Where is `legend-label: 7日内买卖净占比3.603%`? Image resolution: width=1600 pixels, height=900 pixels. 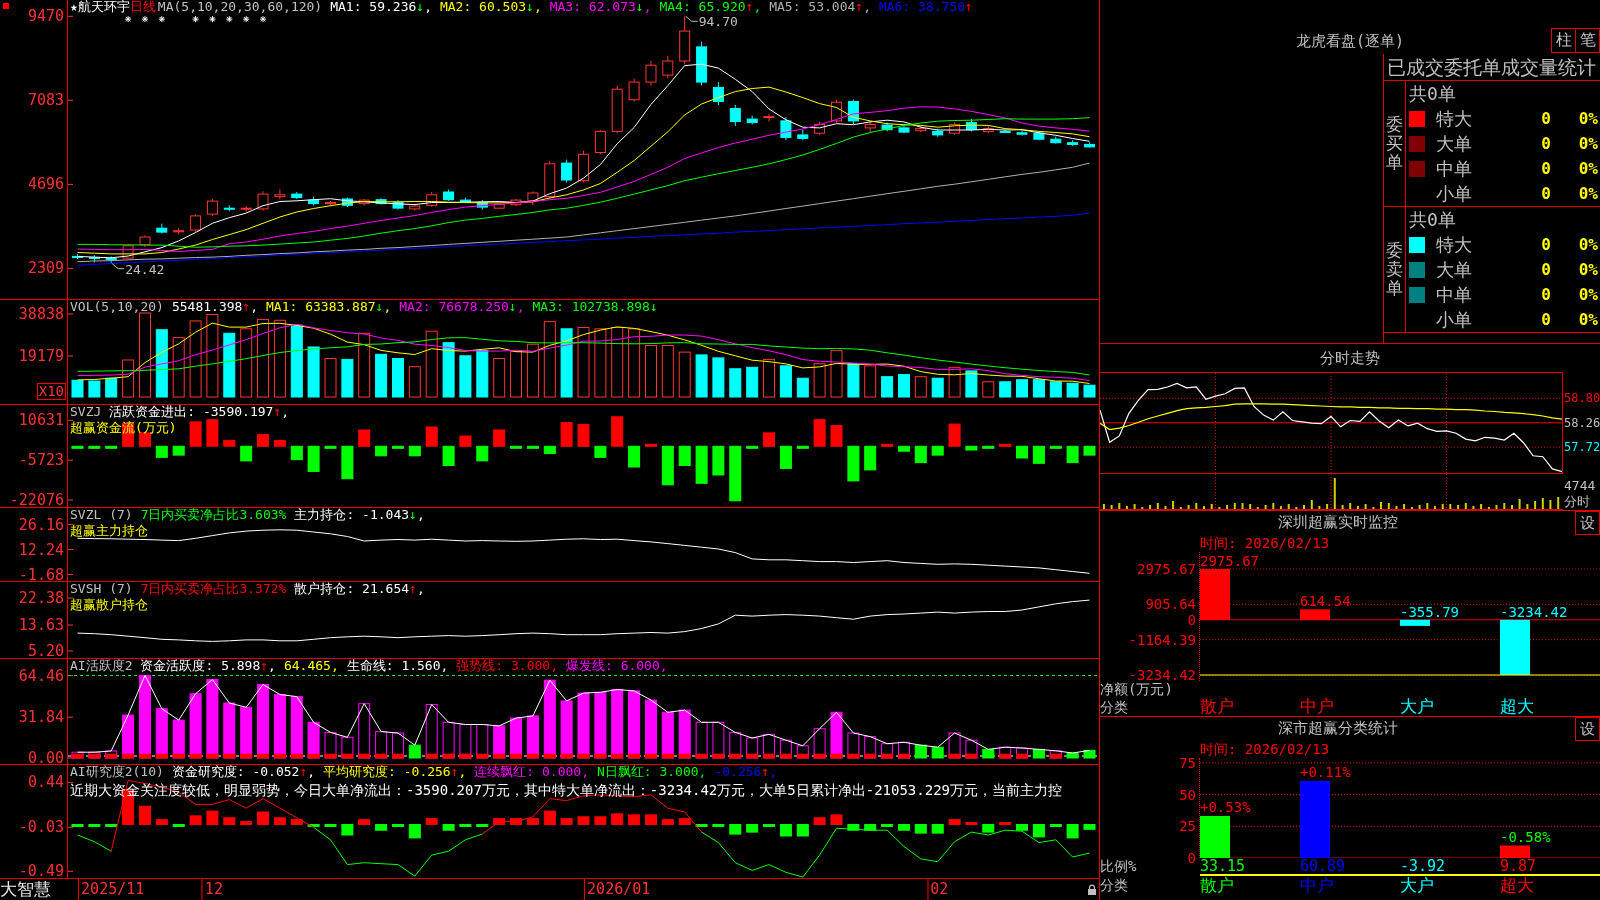
legend-label: 7日内买卖净占比3.603% is located at coordinates (213, 515).